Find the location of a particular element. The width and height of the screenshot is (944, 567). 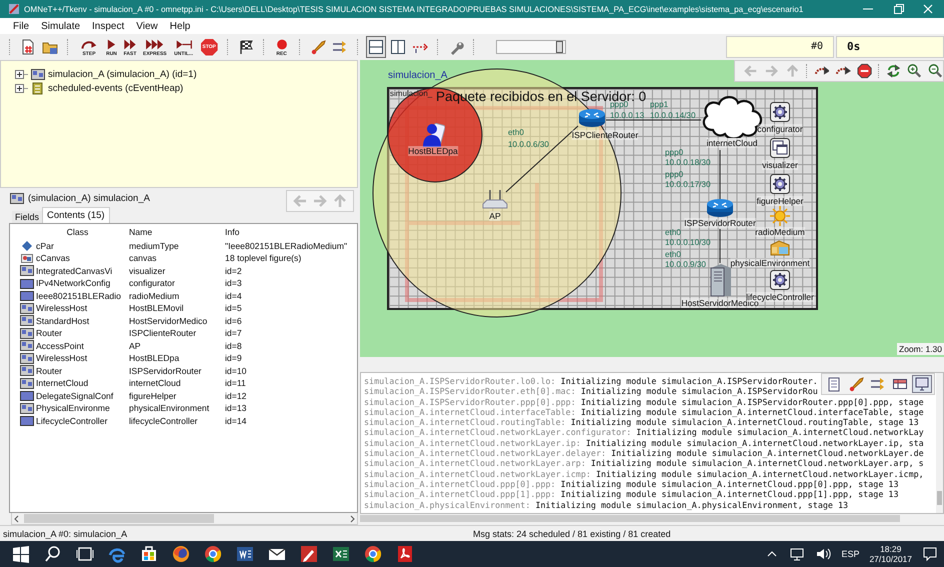

triple-arrow-icon is located at coordinates (155, 44).